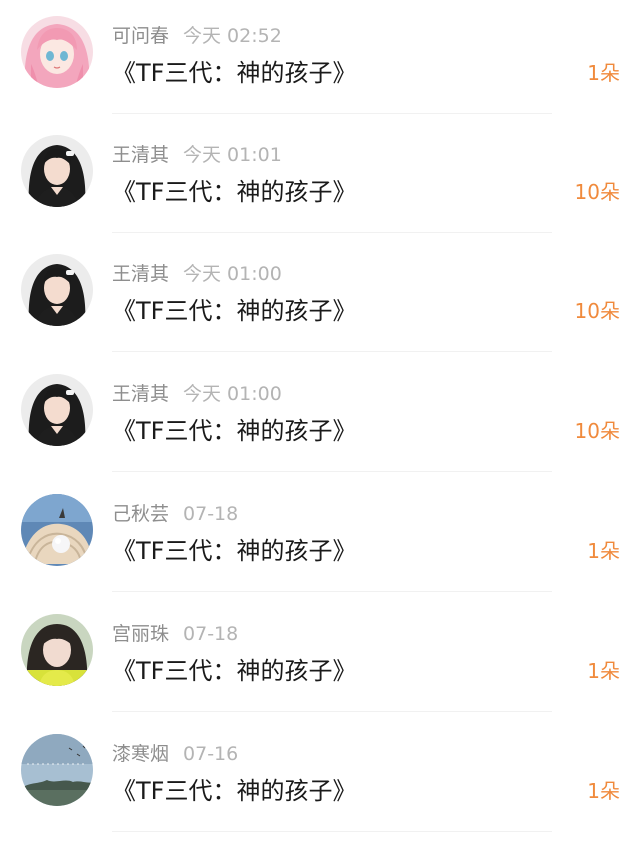 The width and height of the screenshot is (640, 841). Describe the element at coordinates (232, 36) in the screenshot. I see `gift-time: 今天 02:52` at that location.